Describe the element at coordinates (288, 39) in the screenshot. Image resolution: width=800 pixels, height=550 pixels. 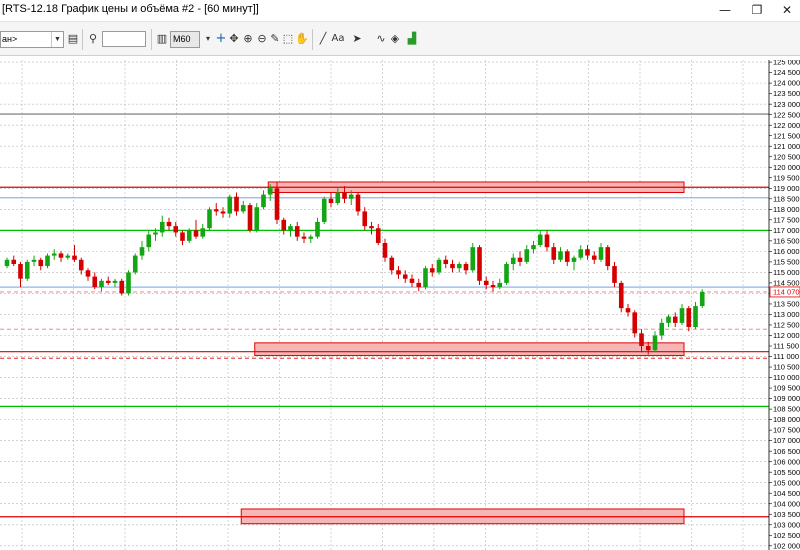
I see `select-cursor-icon: ⬚` at that location.